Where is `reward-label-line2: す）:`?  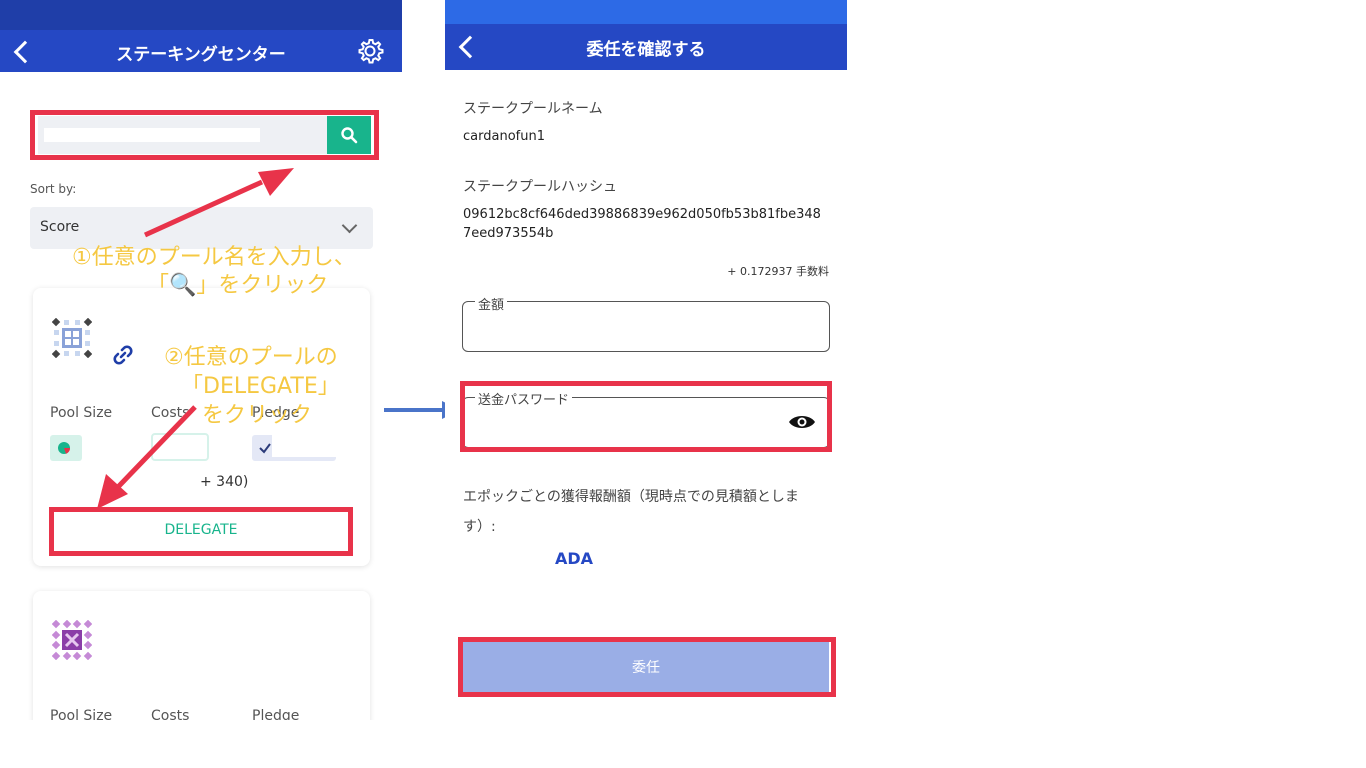
reward-label-line2: す）: is located at coordinates (479, 527).